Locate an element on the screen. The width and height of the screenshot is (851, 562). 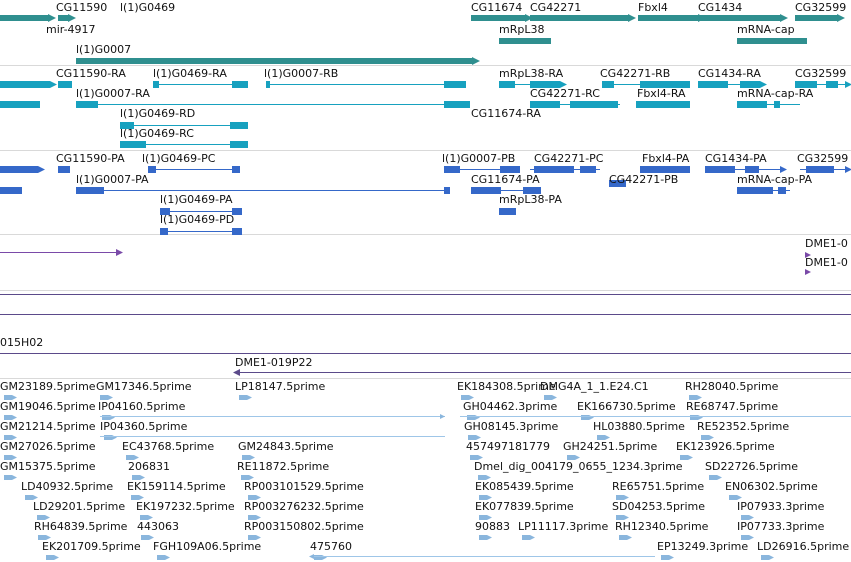
gene-label: CG11590 is located at coordinates (81, 7).